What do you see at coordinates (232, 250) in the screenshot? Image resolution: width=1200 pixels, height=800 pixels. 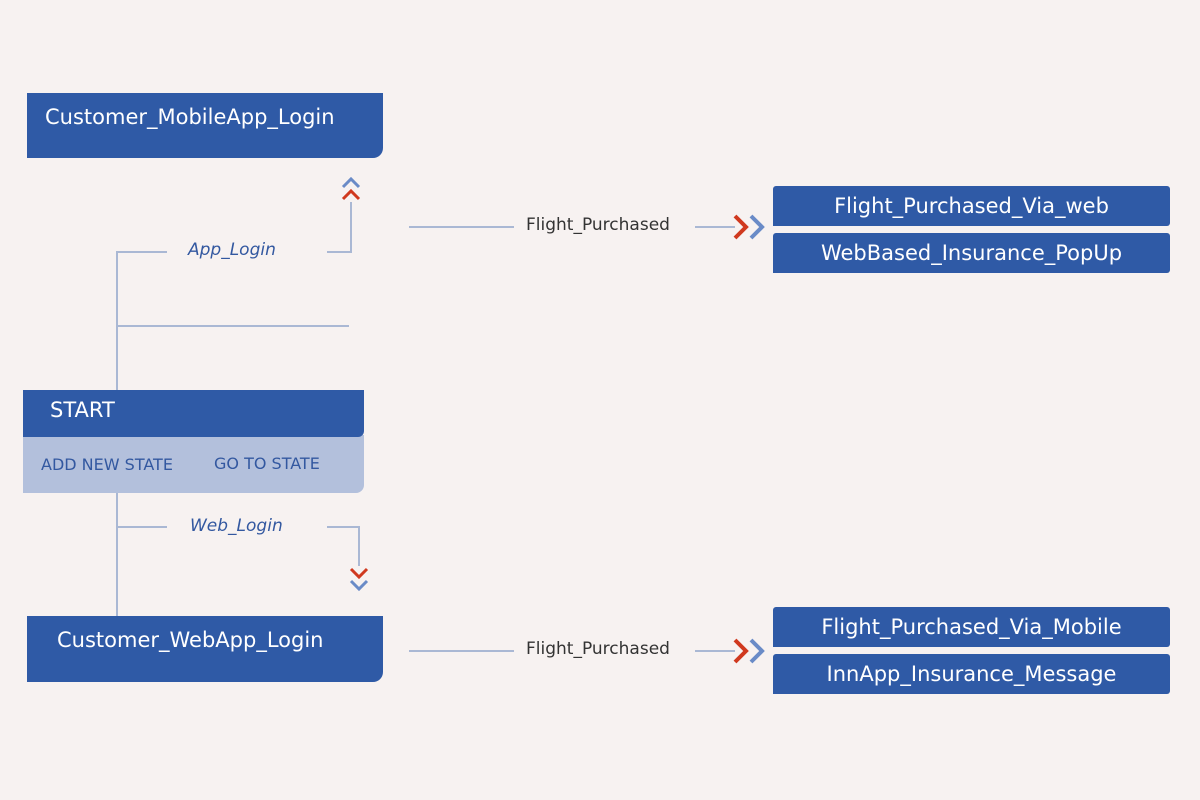 I see `transition-app-login: App_Login` at bounding box center [232, 250].